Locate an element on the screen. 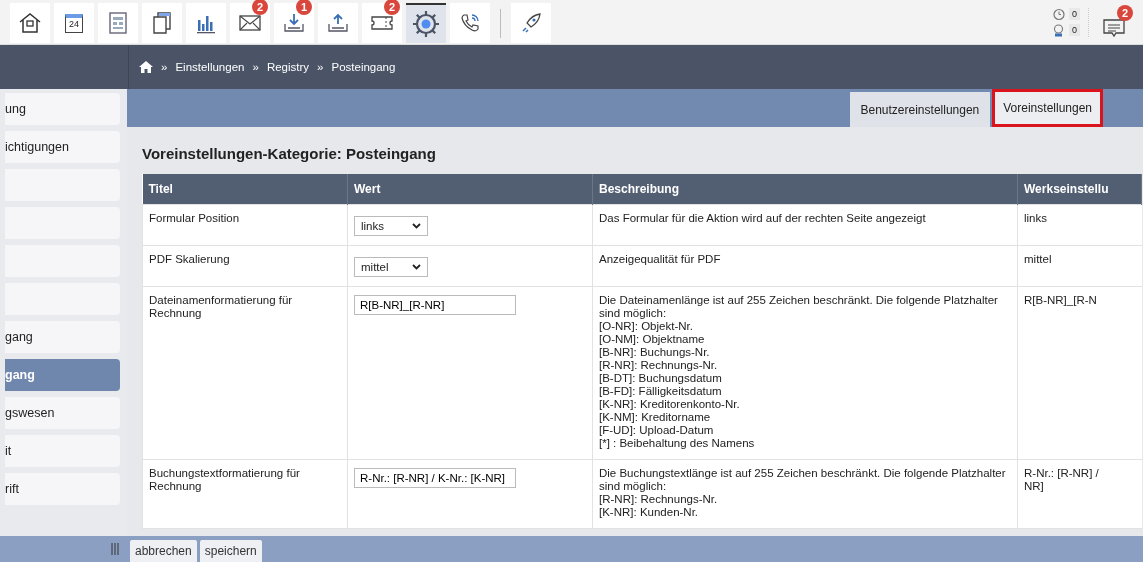 This screenshot has width=1143, height=562. toolbar-button: 1 is located at coordinates (294, 23).